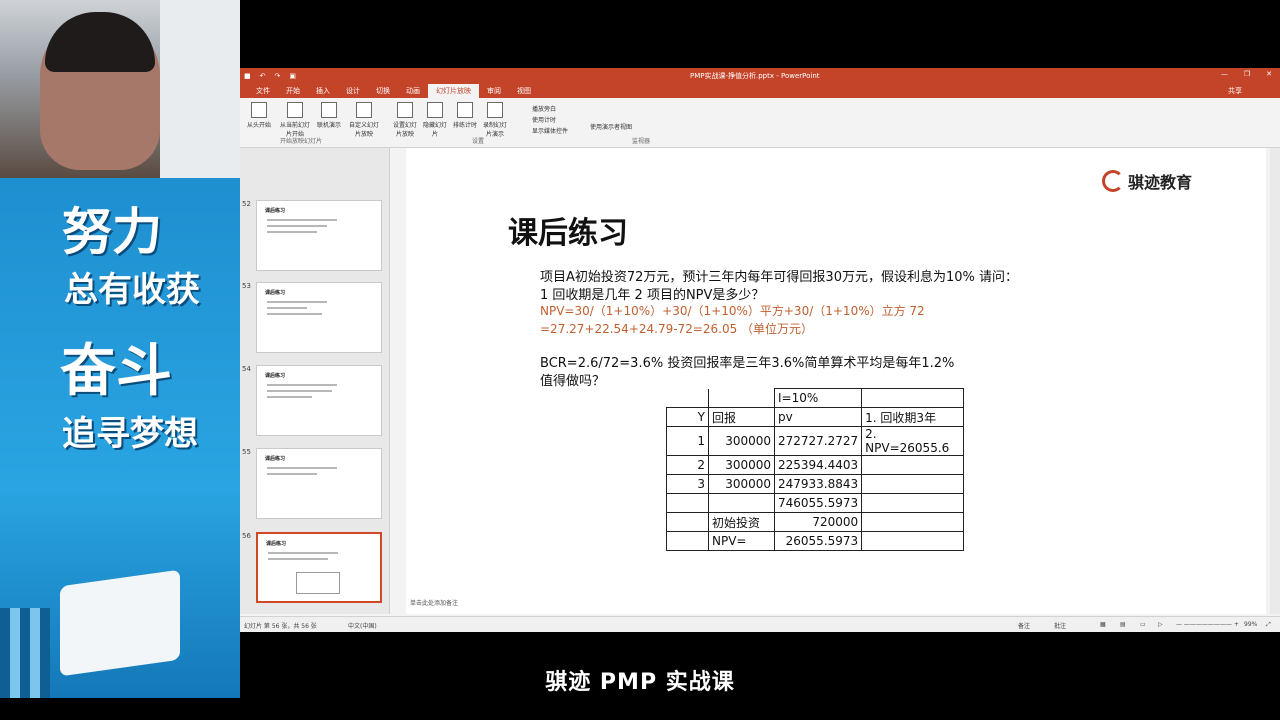  Describe the element at coordinates (478, 141) in the screenshot. I see `group-setup: 设置` at that location.